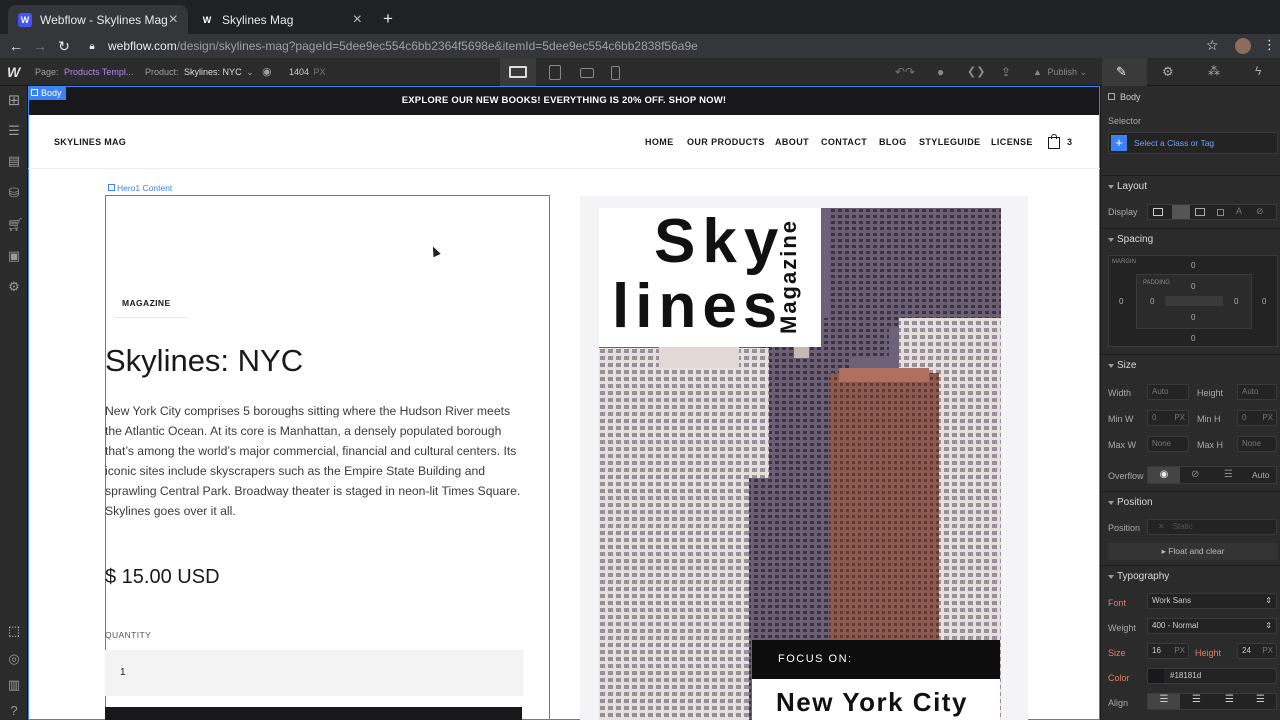 Image resolution: width=1280 pixels, height=720 pixels. Describe the element at coordinates (1190, 502) in the screenshot. I see `position-section-header: Position` at that location.